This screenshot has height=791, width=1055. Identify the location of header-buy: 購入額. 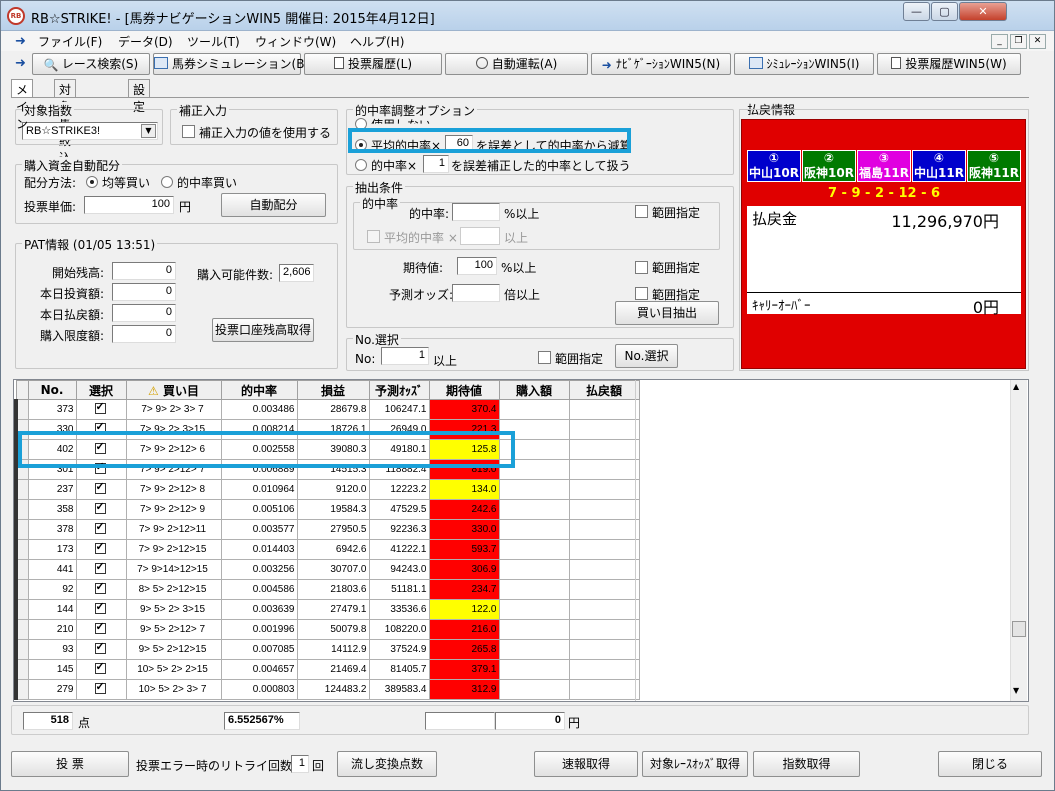
(534, 390).